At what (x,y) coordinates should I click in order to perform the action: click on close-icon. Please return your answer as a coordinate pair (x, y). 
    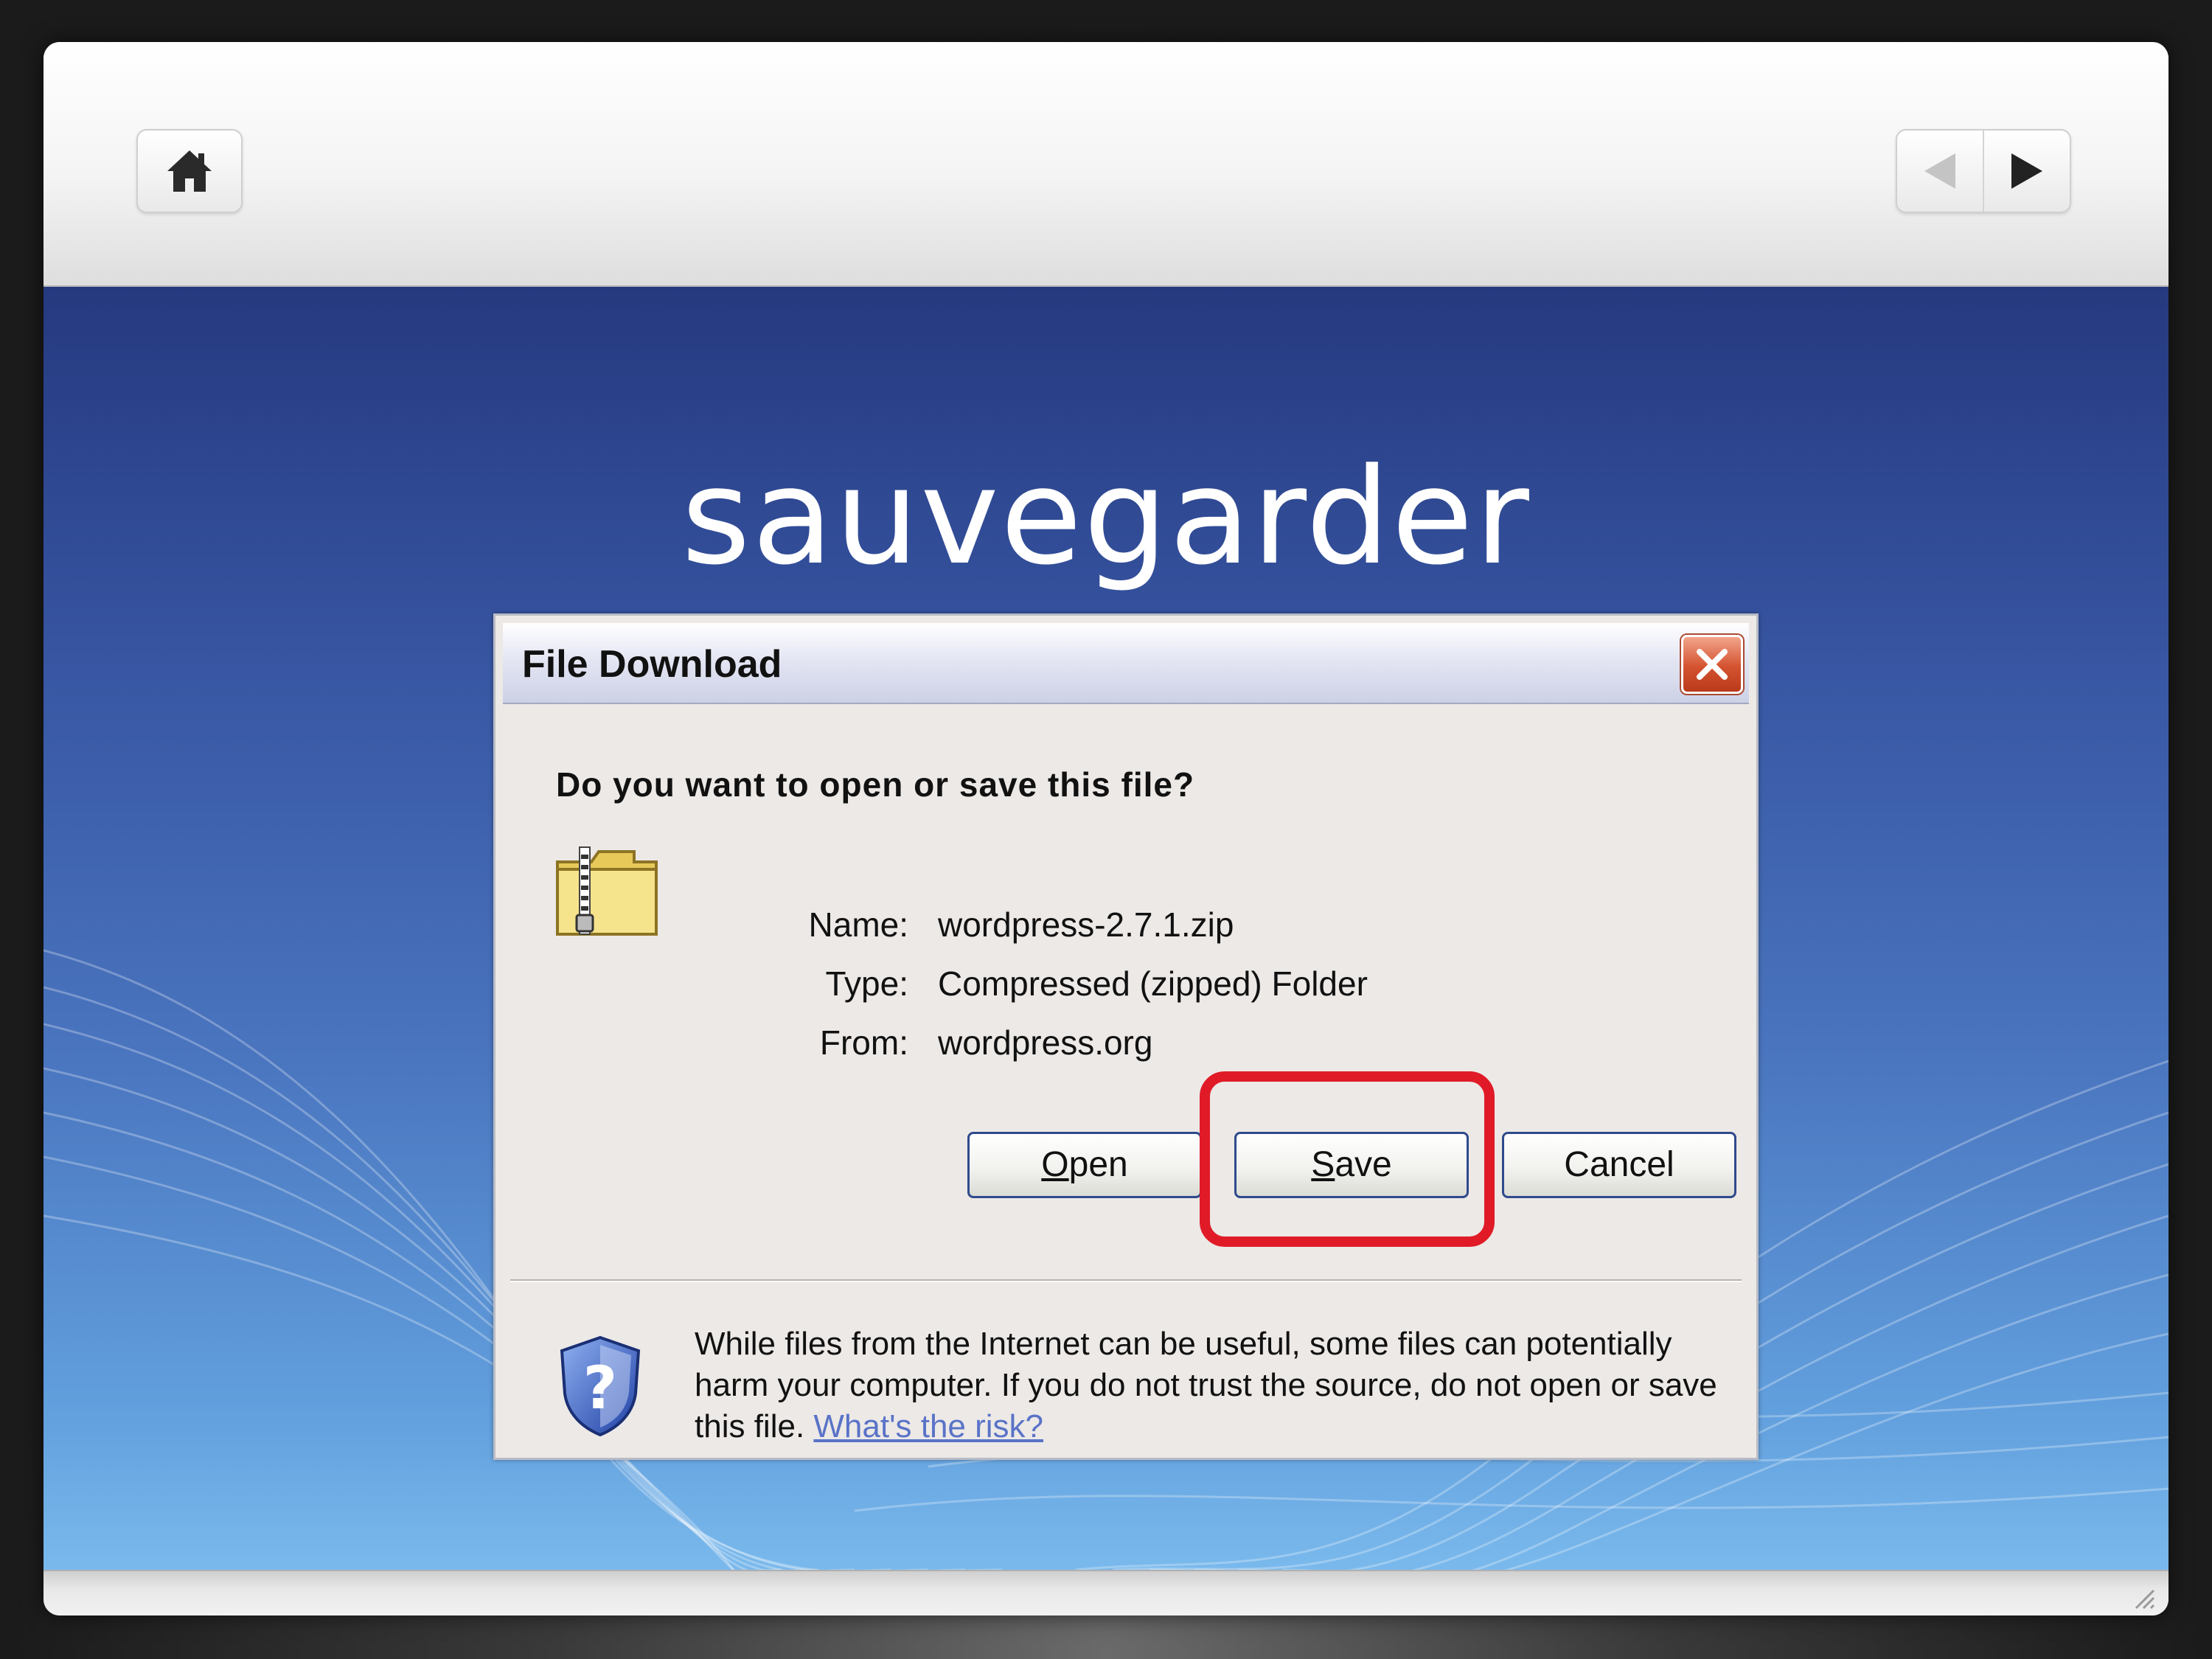
    Looking at the image, I should click on (1712, 664).